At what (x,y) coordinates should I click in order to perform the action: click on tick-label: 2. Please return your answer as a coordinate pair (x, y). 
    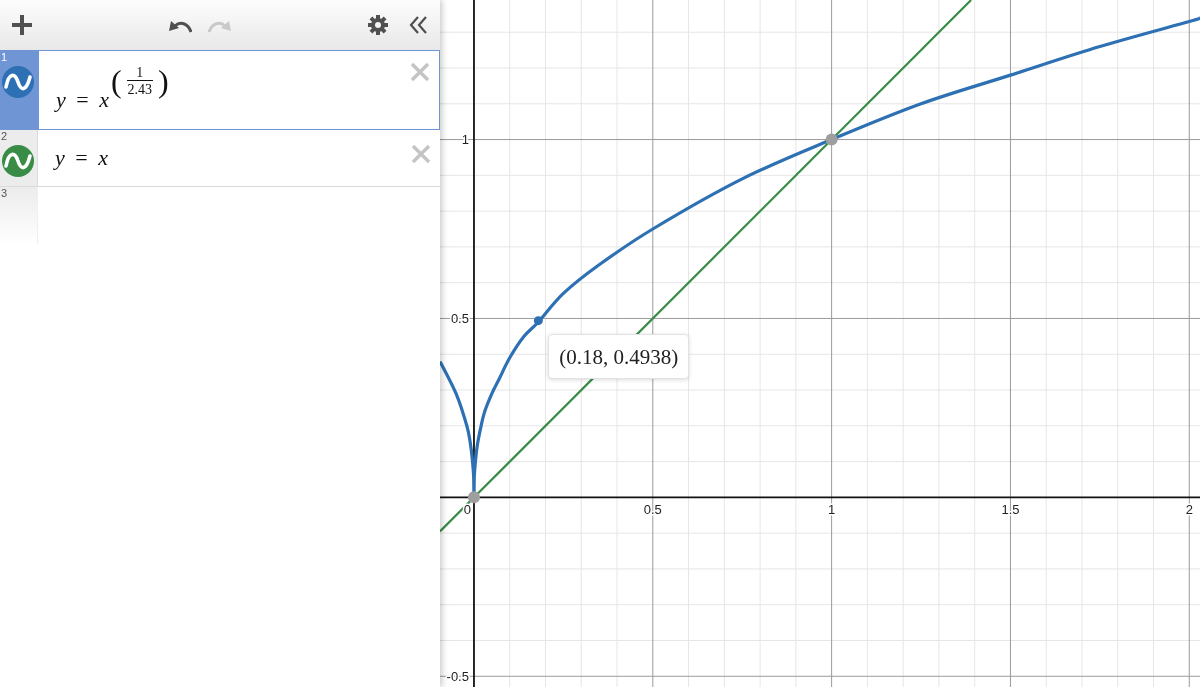
    Looking at the image, I should click on (1189, 510).